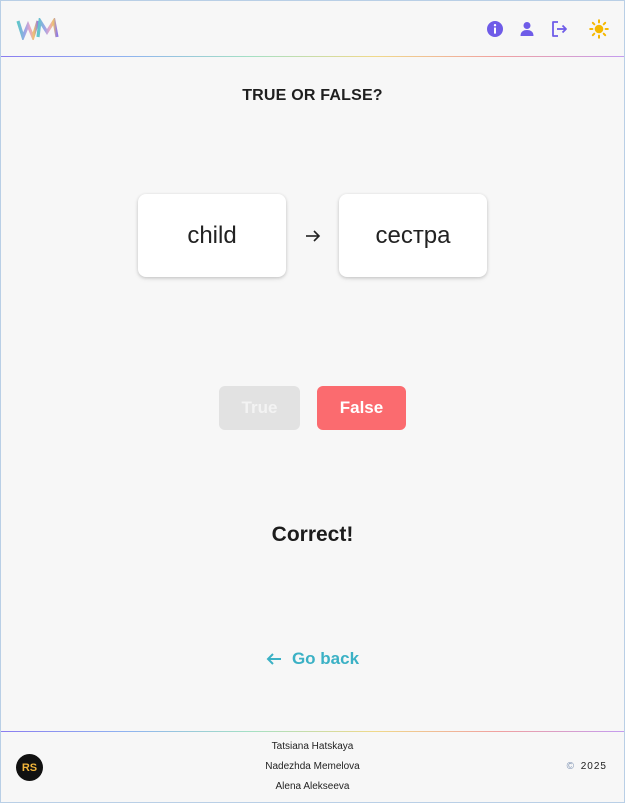 Image resolution: width=625 pixels, height=803 pixels. What do you see at coordinates (312, 408) in the screenshot?
I see `answer-buttons: True False` at bounding box center [312, 408].